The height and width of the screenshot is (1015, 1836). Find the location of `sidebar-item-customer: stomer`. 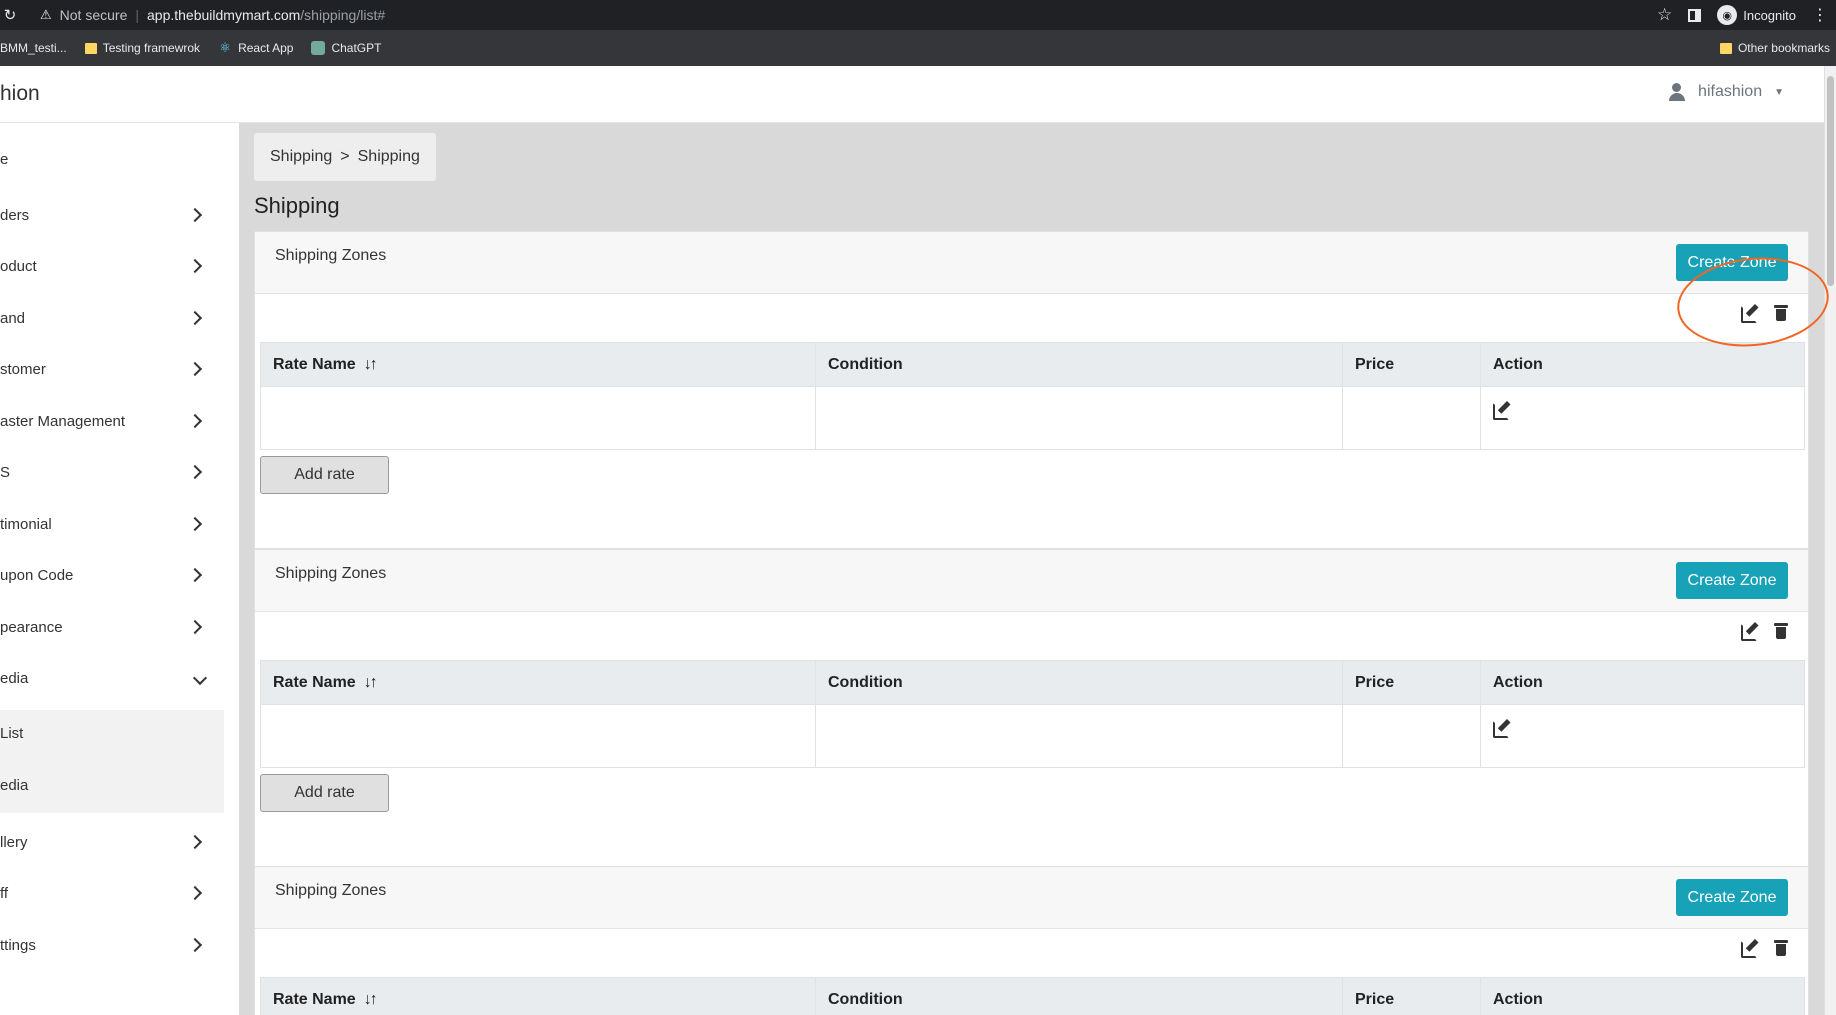

sidebar-item-customer: stomer is located at coordinates (112, 369).